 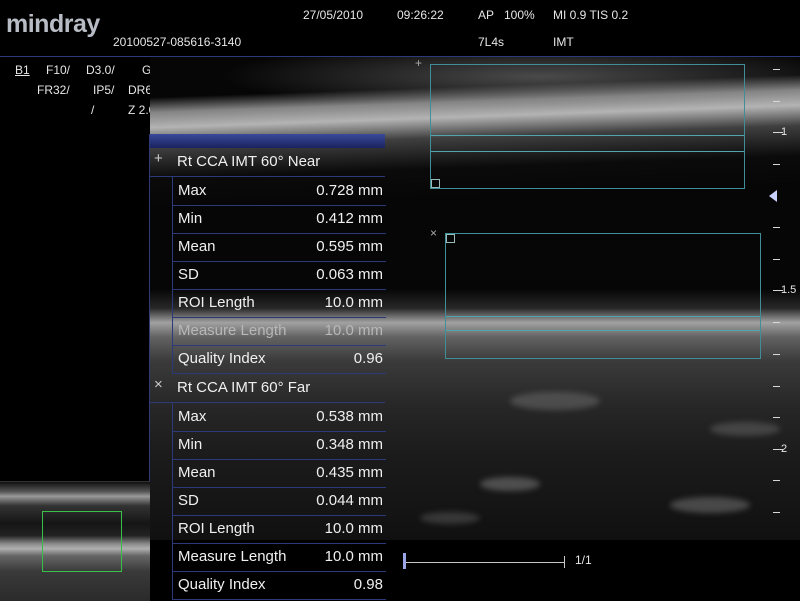 What do you see at coordinates (486, 15) in the screenshot?
I see `acoustic-power-label: AP` at bounding box center [486, 15].